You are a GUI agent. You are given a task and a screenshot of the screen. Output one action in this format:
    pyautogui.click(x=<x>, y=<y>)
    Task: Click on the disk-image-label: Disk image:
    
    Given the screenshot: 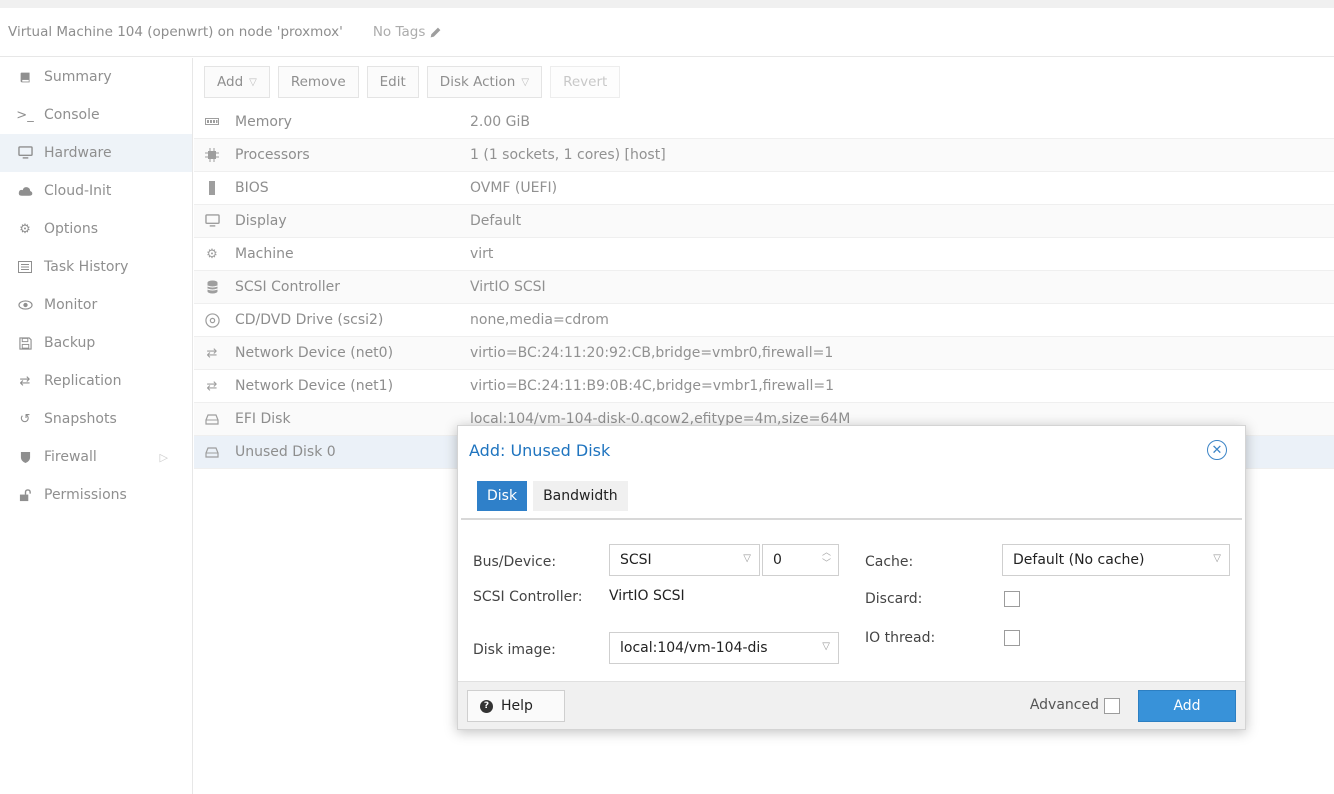 What is the action you would take?
    pyautogui.click(x=514, y=650)
    